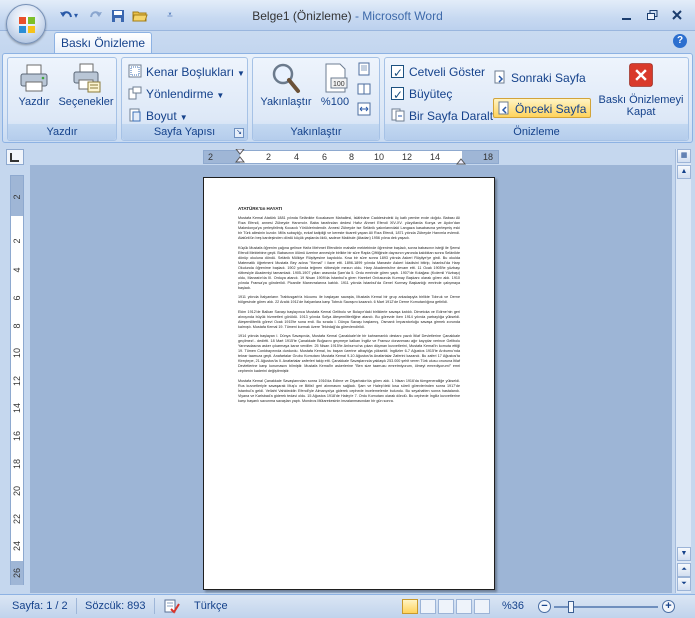  I want to click on hruler-tick: 10, so click(379, 157).